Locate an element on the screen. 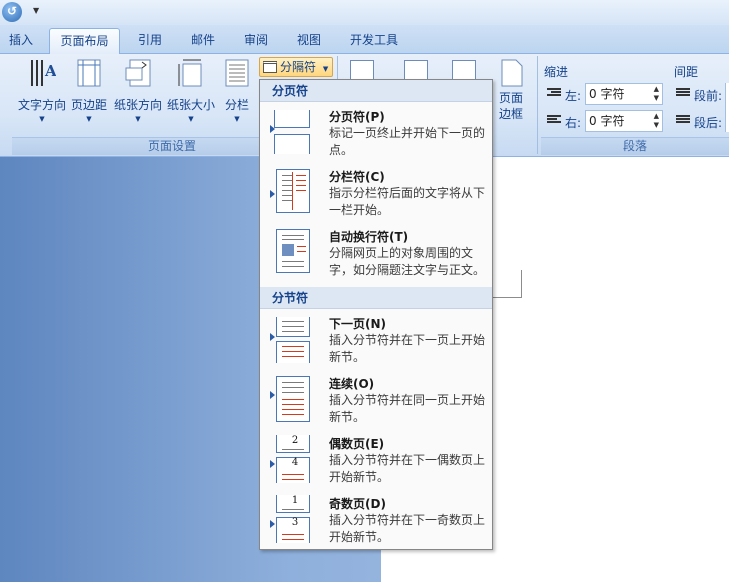 This screenshot has width=729, height=582. paragraph-group-label: 段落 is located at coordinates (635, 146).